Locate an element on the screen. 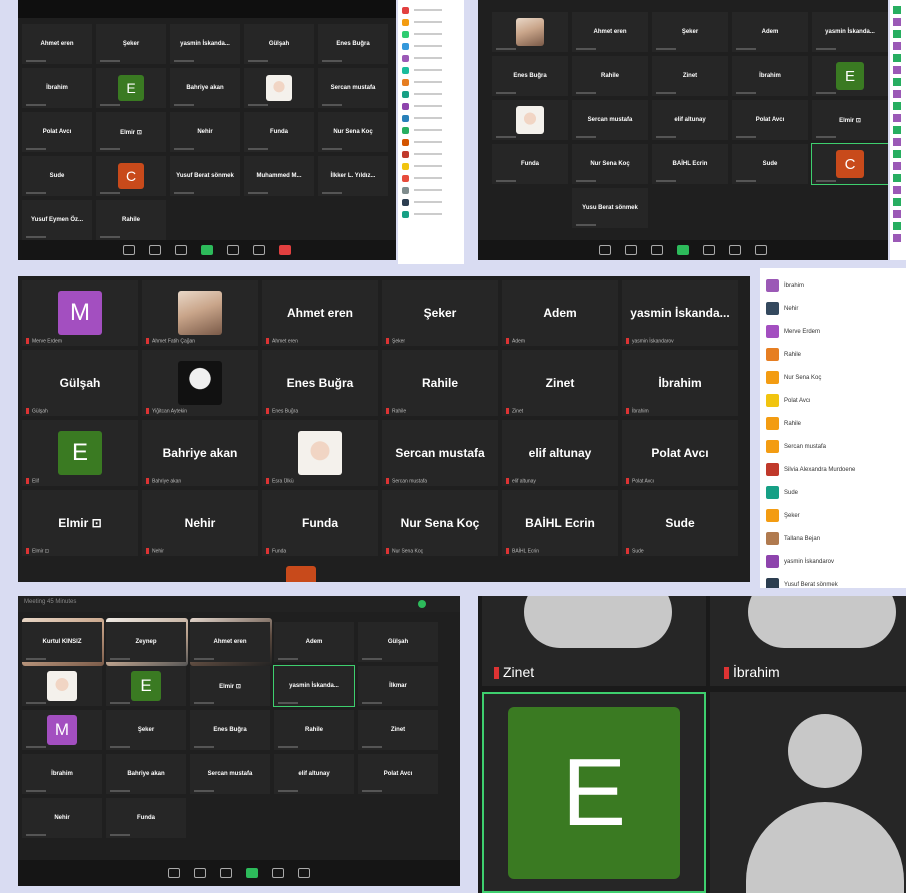 This screenshot has height=893, width=906. participant-tile: elif altunay elif altunay is located at coordinates (560, 453).